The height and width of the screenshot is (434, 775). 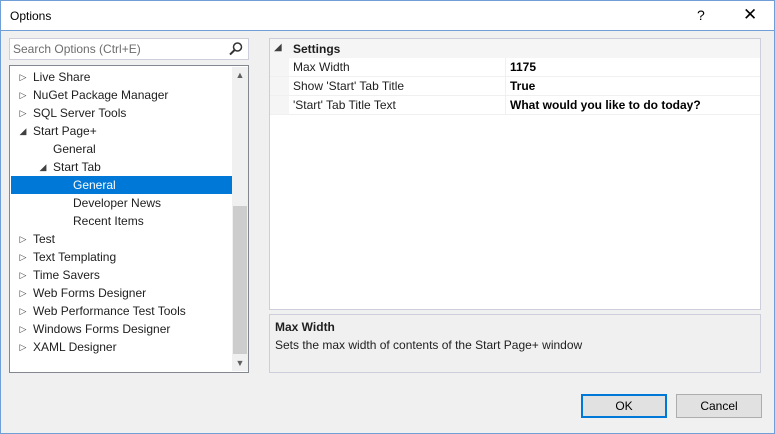 I want to click on tree-item-label: Start Tab, so click(x=77, y=167).